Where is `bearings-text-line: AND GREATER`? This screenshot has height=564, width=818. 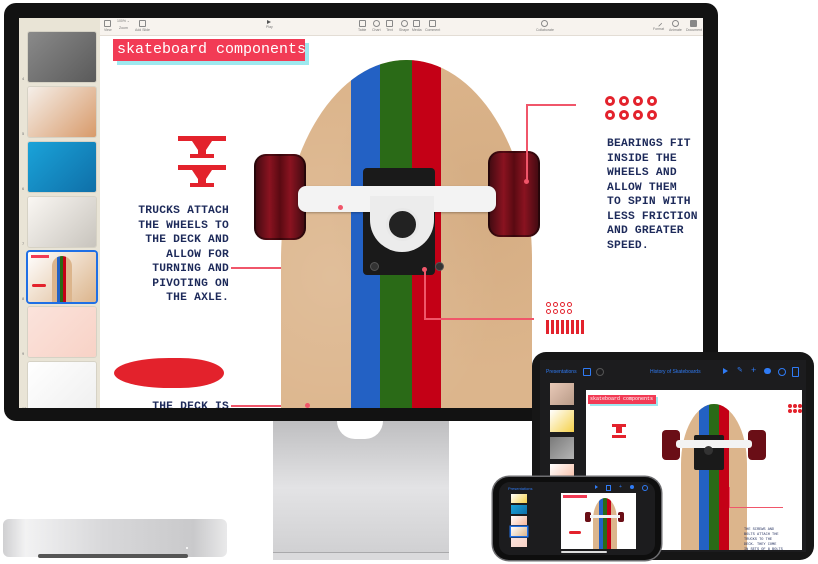
bearings-text-line: AND GREATER is located at coordinates (645, 231).